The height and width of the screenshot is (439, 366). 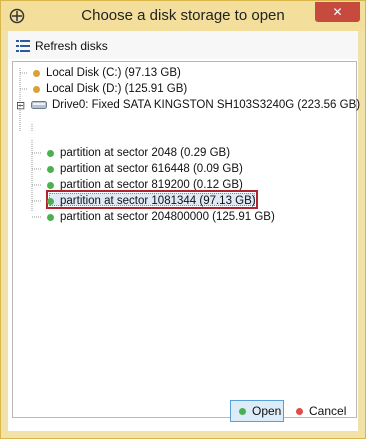 What do you see at coordinates (113, 73) in the screenshot?
I see `tree-item-label: Local Disk (C:) (97.13 GB)` at bounding box center [113, 73].